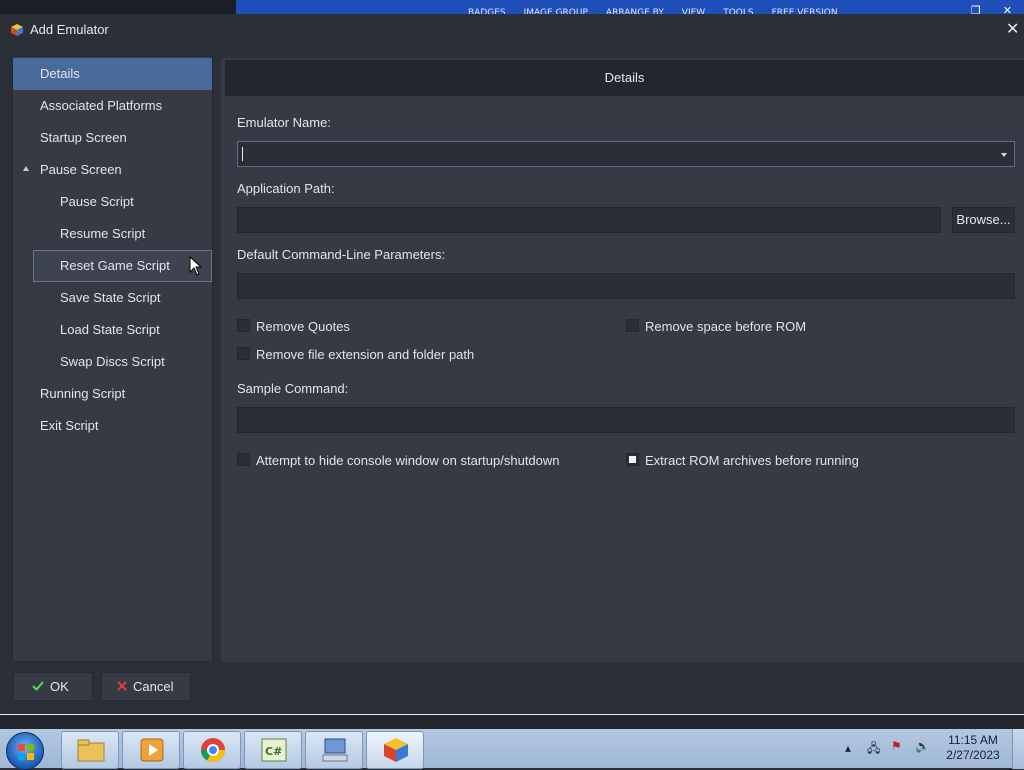 The image size is (1024, 770). What do you see at coordinates (112, 394) in the screenshot?
I see `nav-item-running-script: Running Script` at bounding box center [112, 394].